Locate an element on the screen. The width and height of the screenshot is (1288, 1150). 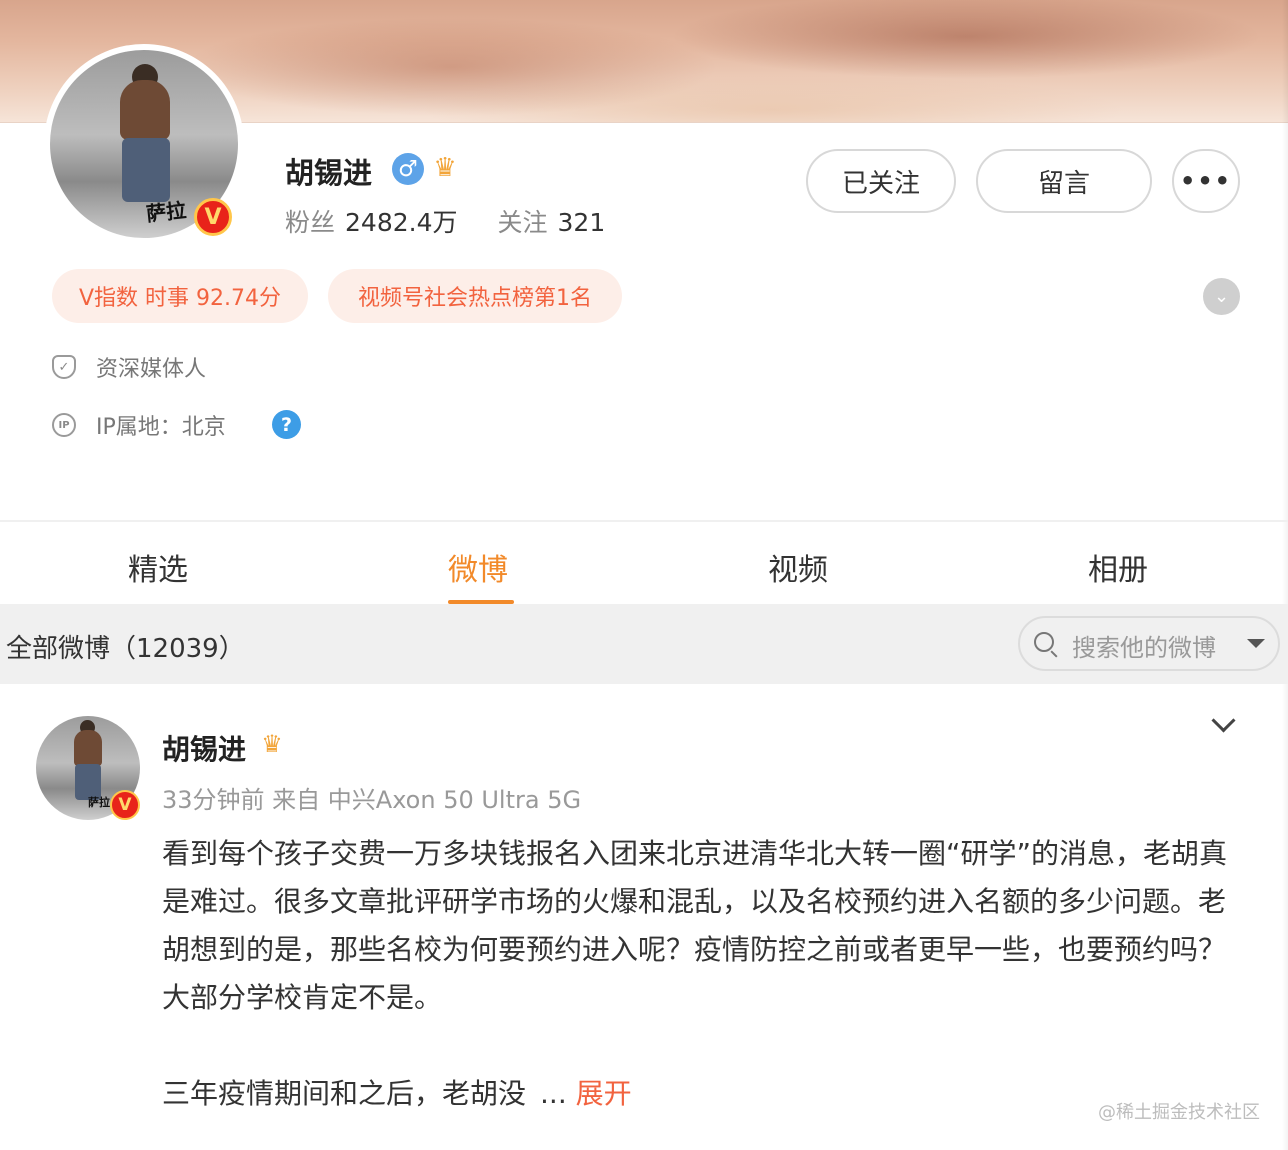
tab-album: 相册 is located at coordinates (1118, 567).